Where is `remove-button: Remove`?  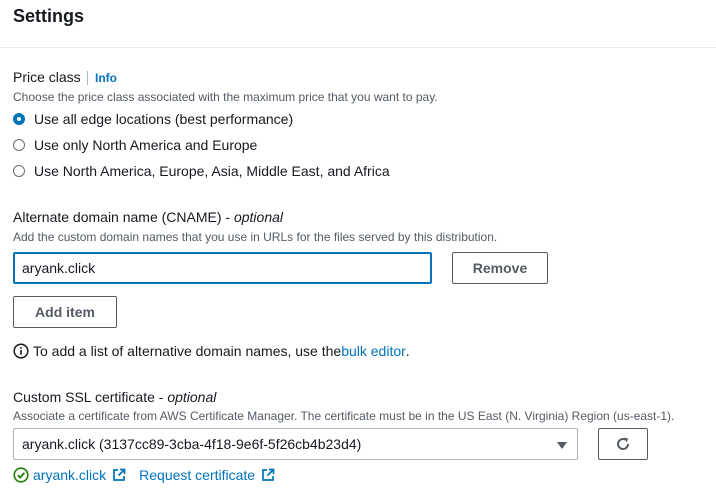 remove-button: Remove is located at coordinates (500, 268).